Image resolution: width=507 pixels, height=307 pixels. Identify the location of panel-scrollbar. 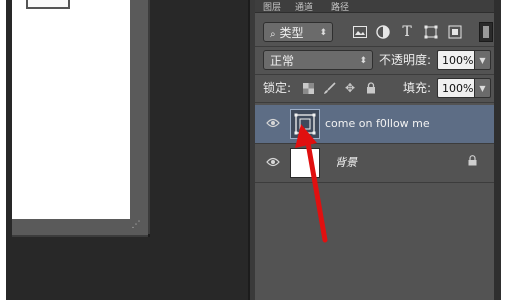
(497, 150).